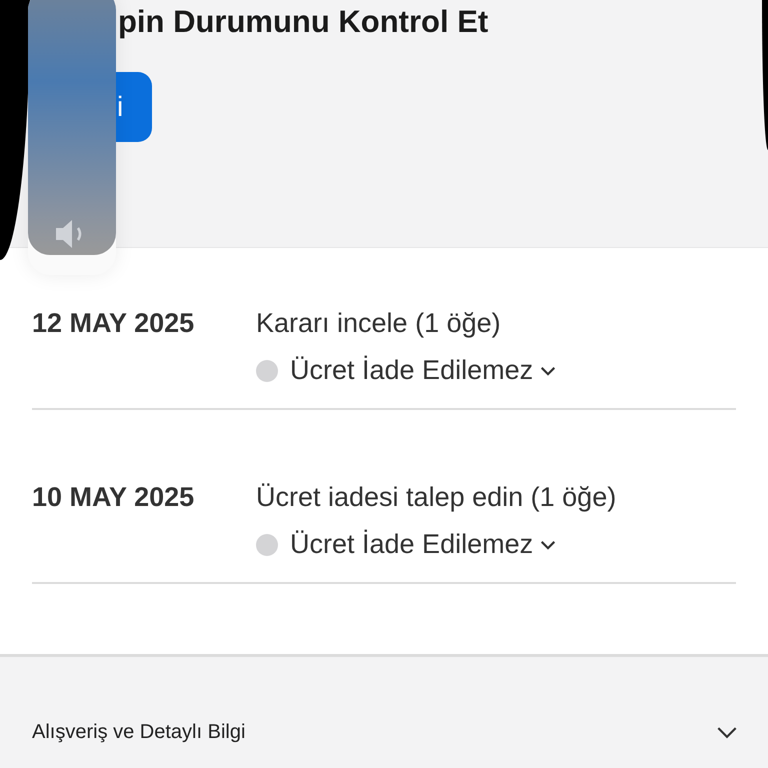  I want to click on page-title: pin Durumunu Kontrol Et, so click(304, 22).